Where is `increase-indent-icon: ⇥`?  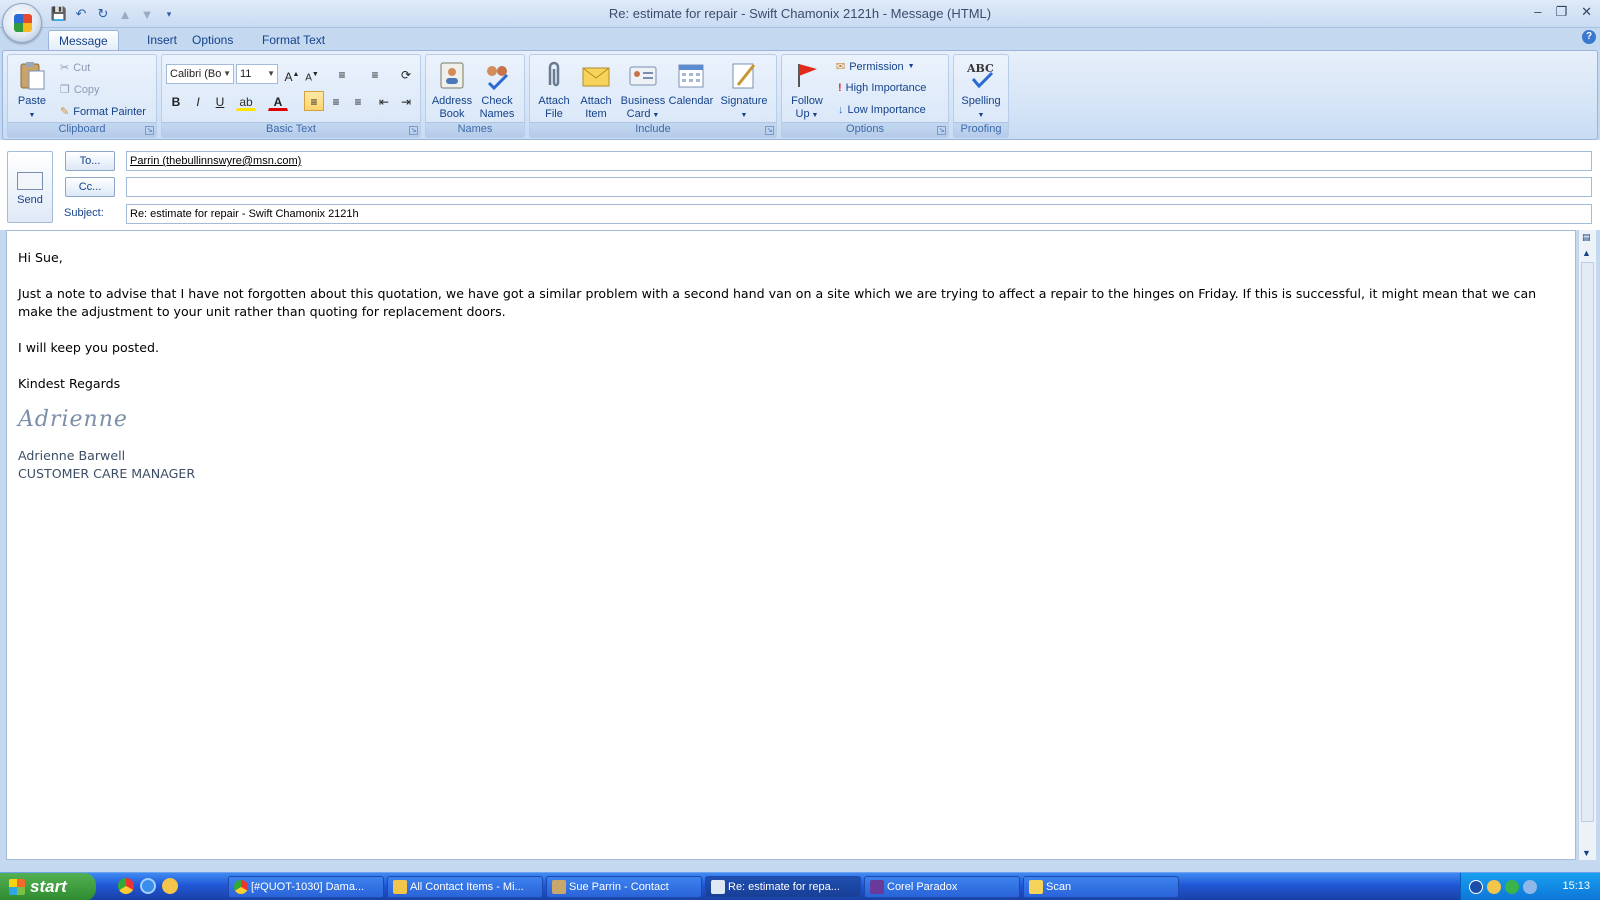 increase-indent-icon: ⇥ is located at coordinates (406, 101).